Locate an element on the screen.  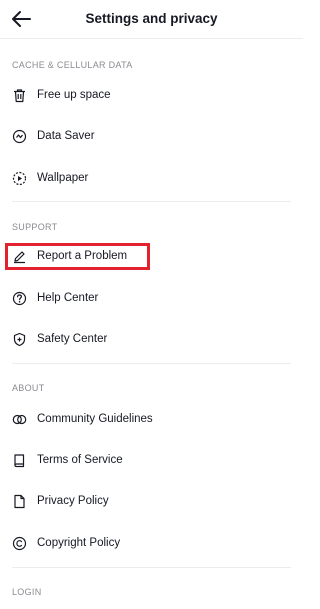
menu-item-label: Safety Center is located at coordinates (72, 339).